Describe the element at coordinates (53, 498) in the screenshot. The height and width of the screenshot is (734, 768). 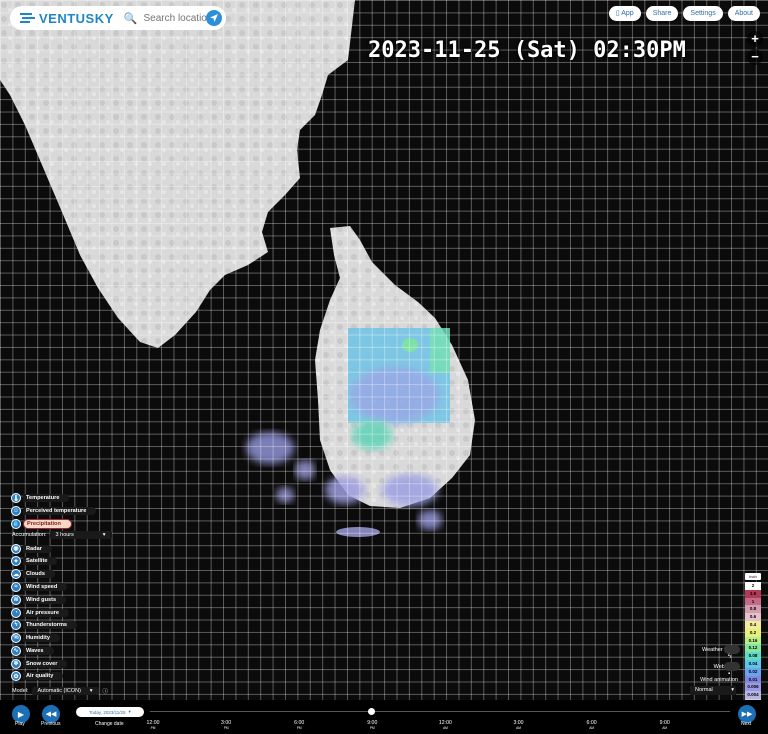
I see `layer-temperature: 🌡 Temperature` at that location.